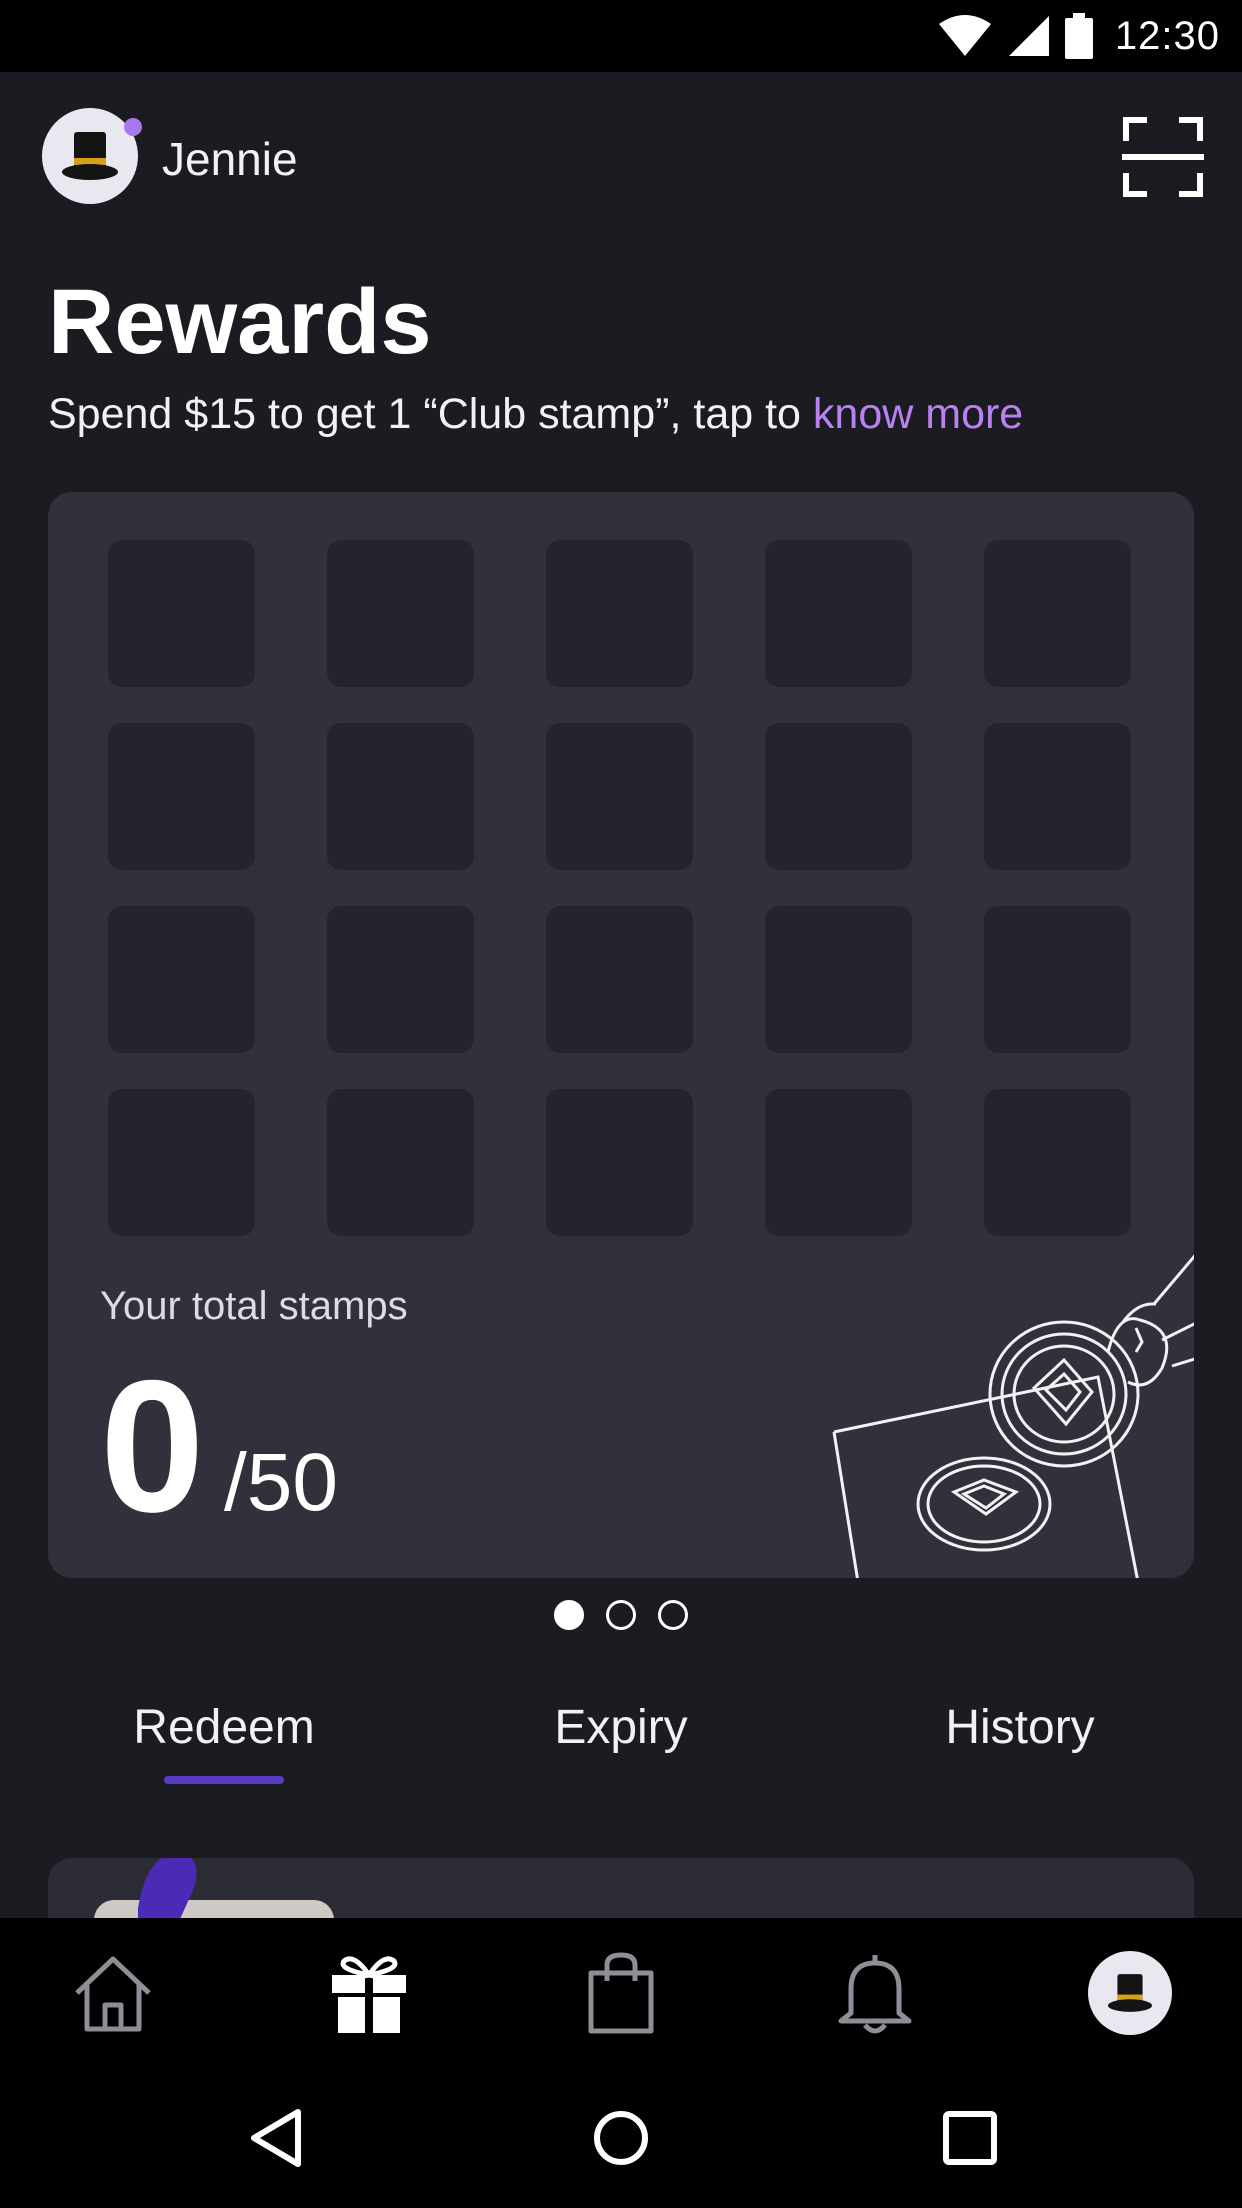 Image resolution: width=1242 pixels, height=2208 pixels. Describe the element at coordinates (1020, 1727) in the screenshot. I see `tab-history: History` at that location.